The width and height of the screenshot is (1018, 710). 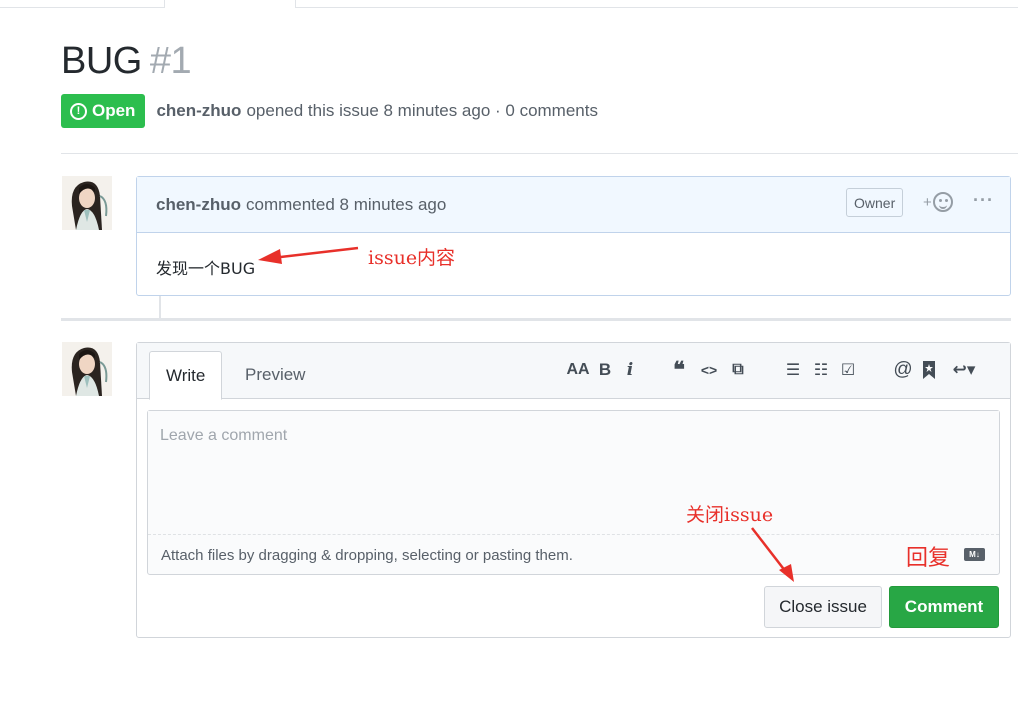 I want to click on top-tab-bar, so click(x=509, y=4).